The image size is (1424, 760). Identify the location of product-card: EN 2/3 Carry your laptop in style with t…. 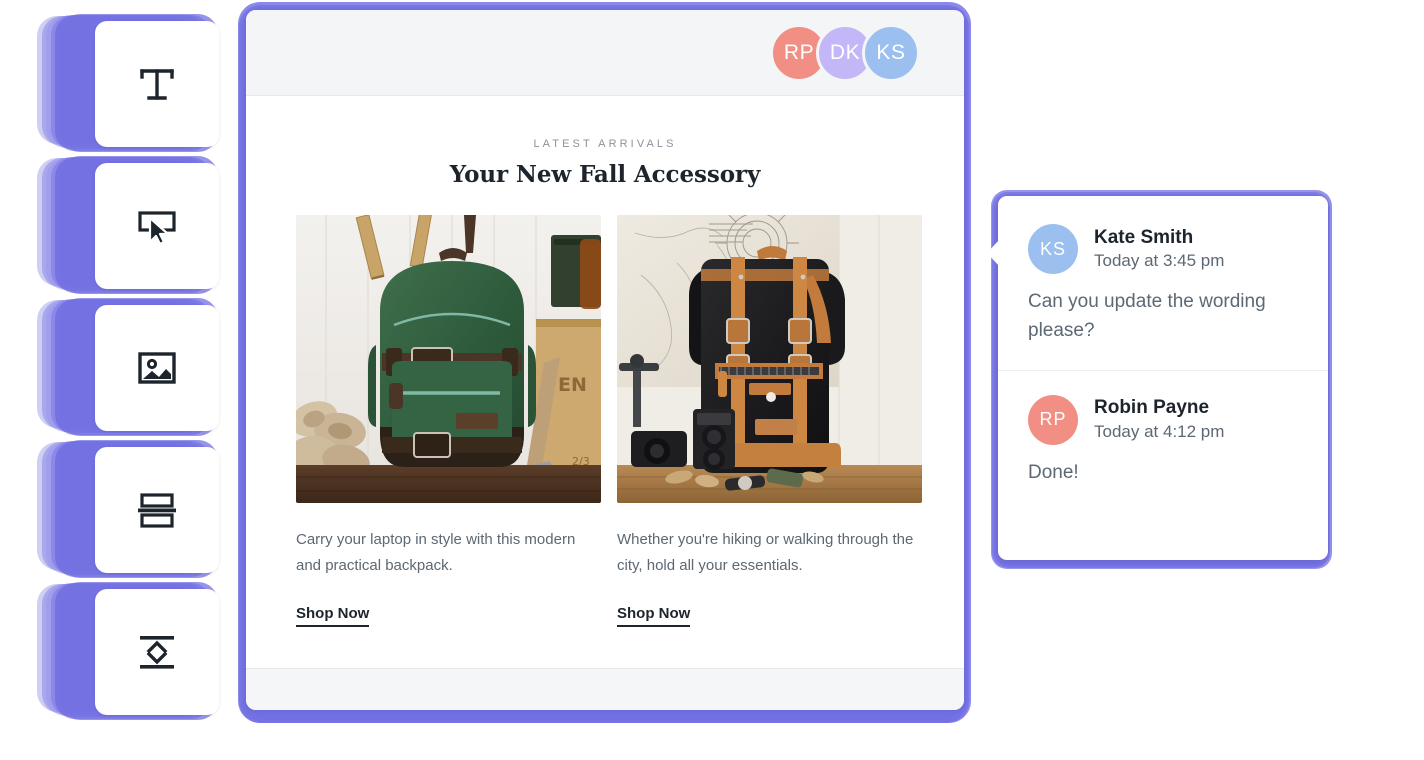
(448, 421).